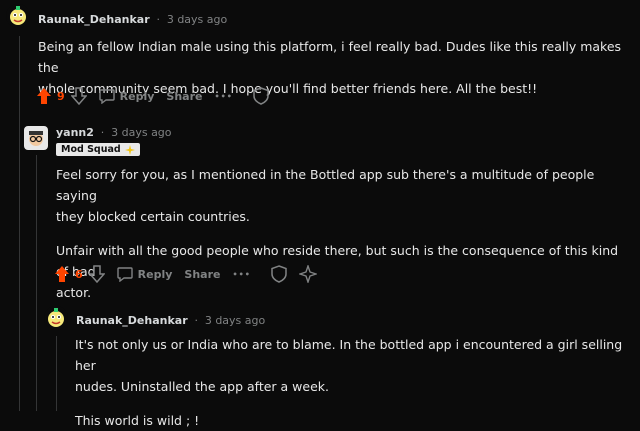 The height and width of the screenshot is (431, 640). I want to click on comment-text-line: nudes. Uninstalled the app after a week., so click(202, 386).